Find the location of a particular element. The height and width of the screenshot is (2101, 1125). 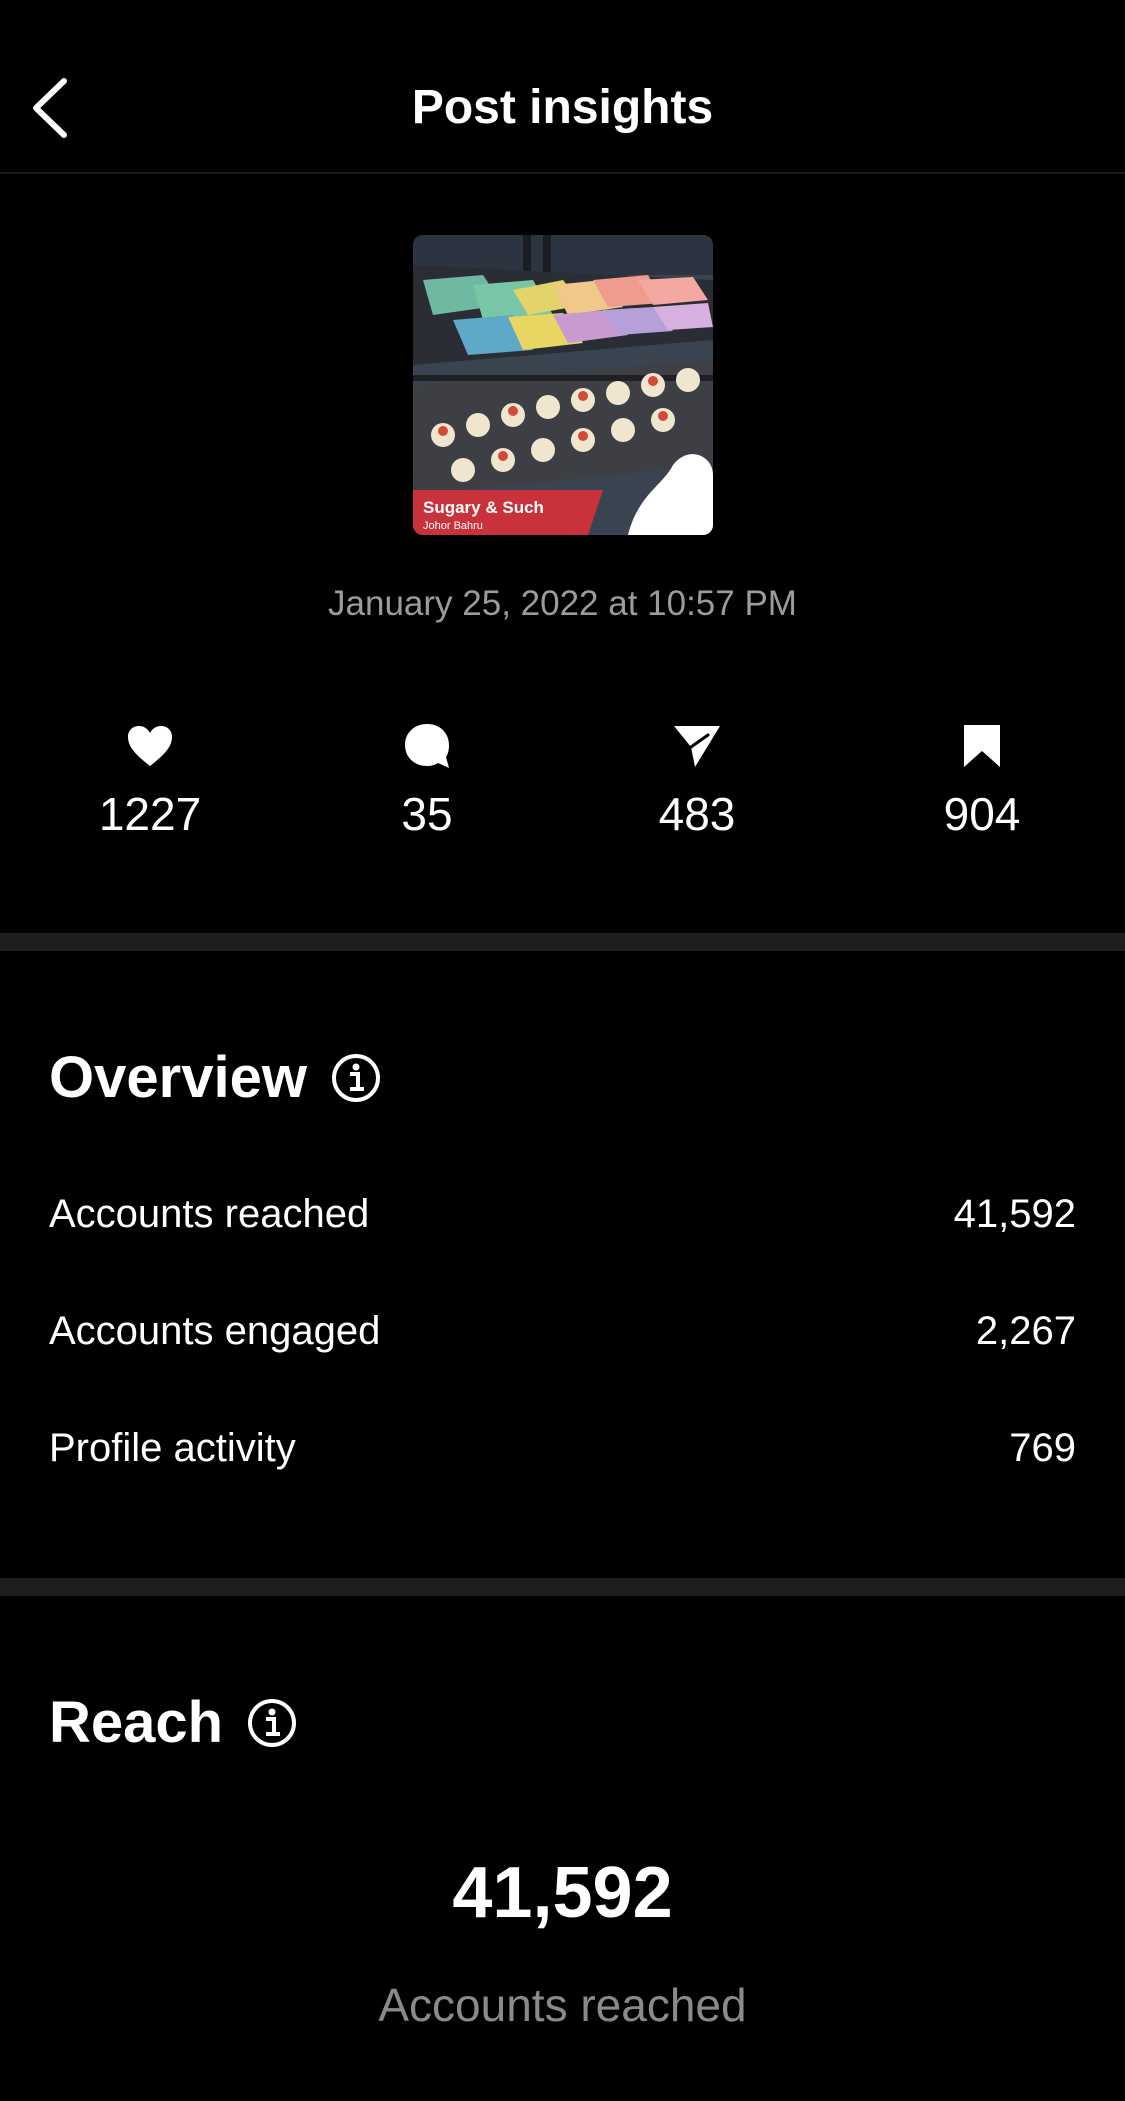

overview-row-profile-activity: Profile activity 769 is located at coordinates (562, 1448).